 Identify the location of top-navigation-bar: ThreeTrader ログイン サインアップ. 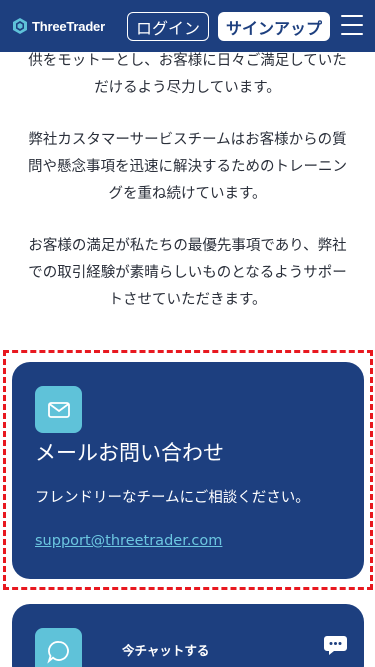
(187, 26).